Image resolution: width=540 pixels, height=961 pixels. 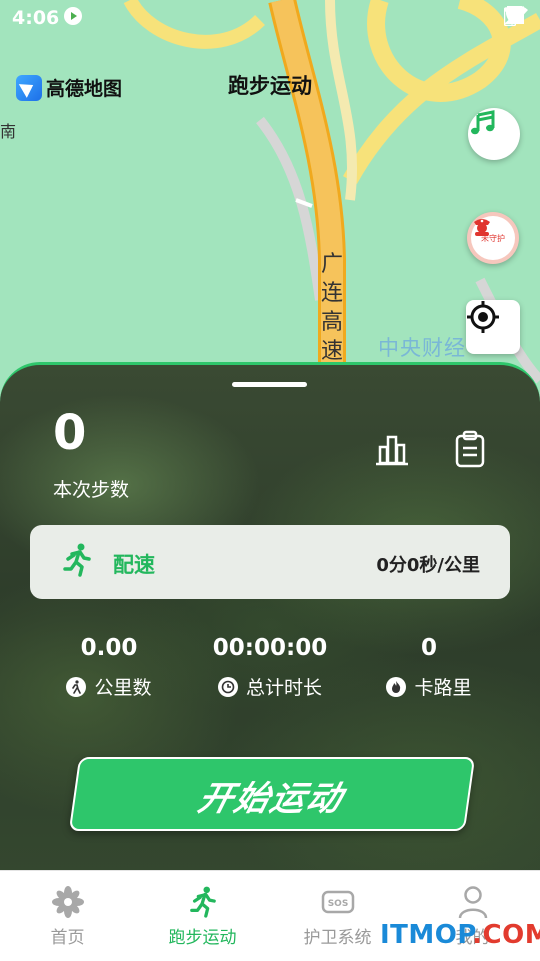 What do you see at coordinates (270, 18) in the screenshot?
I see `status-bar: 4:06` at bounding box center [270, 18].